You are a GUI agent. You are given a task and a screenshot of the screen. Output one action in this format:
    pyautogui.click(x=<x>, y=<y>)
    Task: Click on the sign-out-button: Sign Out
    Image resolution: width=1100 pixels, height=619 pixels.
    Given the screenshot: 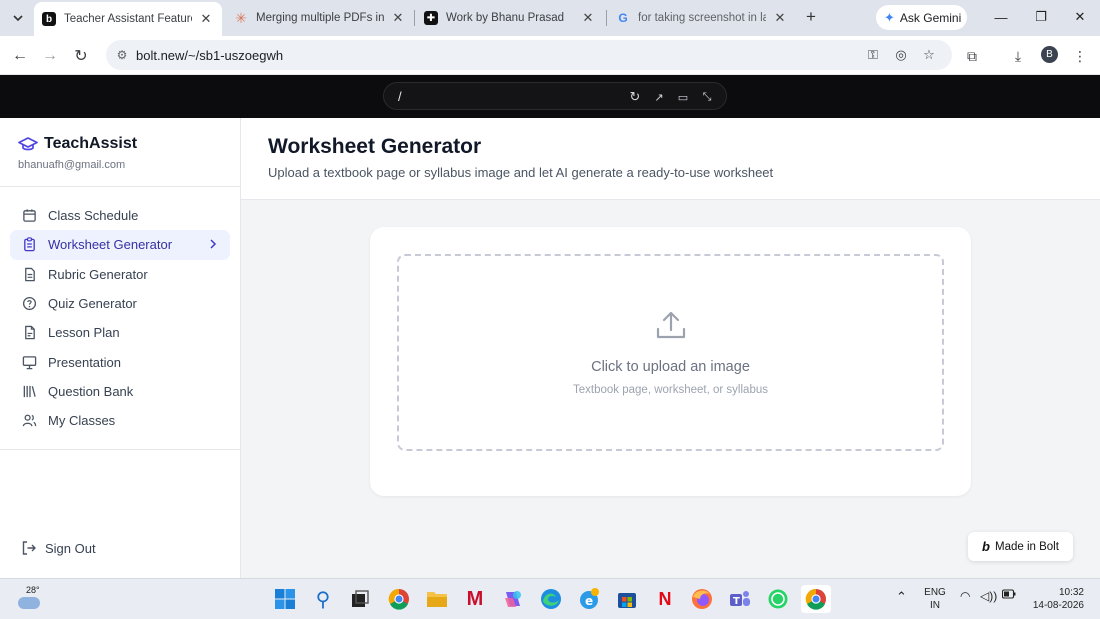 What is the action you would take?
    pyautogui.click(x=58, y=548)
    